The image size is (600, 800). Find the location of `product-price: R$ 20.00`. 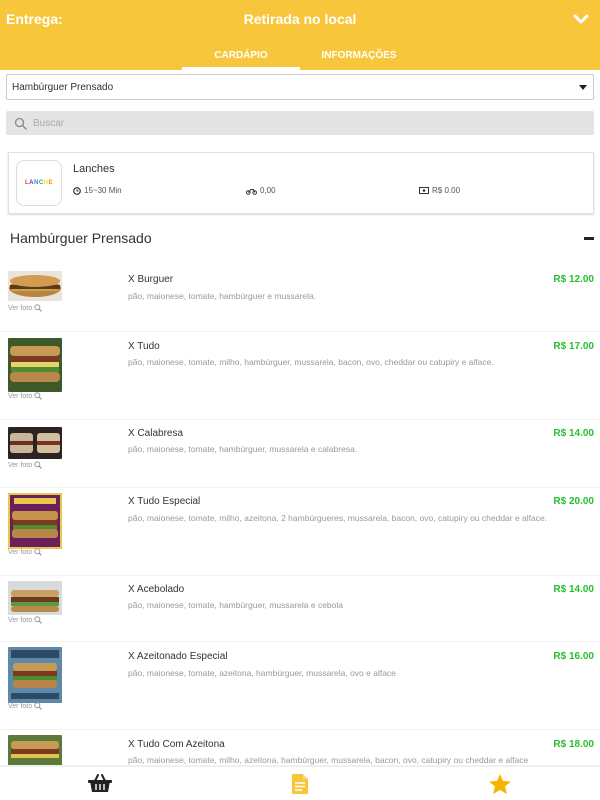

product-price: R$ 20.00 is located at coordinates (573, 501).